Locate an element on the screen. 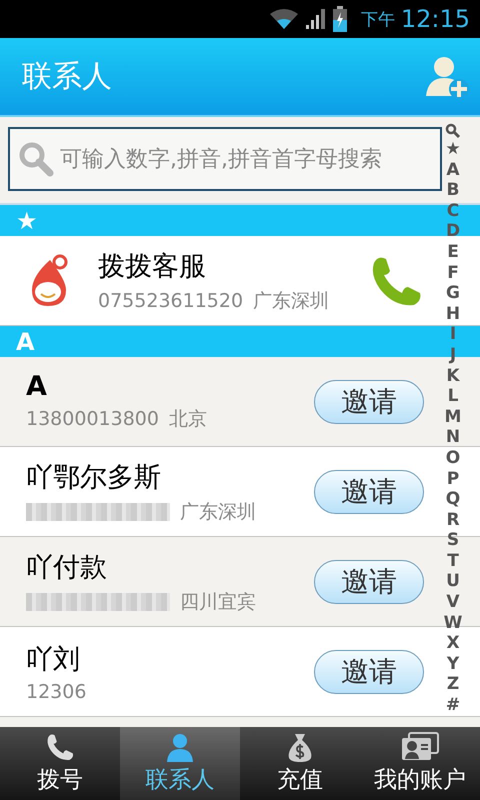 This screenshot has height=800, width=480. contact-name: 吖刘 is located at coordinates (53, 659).